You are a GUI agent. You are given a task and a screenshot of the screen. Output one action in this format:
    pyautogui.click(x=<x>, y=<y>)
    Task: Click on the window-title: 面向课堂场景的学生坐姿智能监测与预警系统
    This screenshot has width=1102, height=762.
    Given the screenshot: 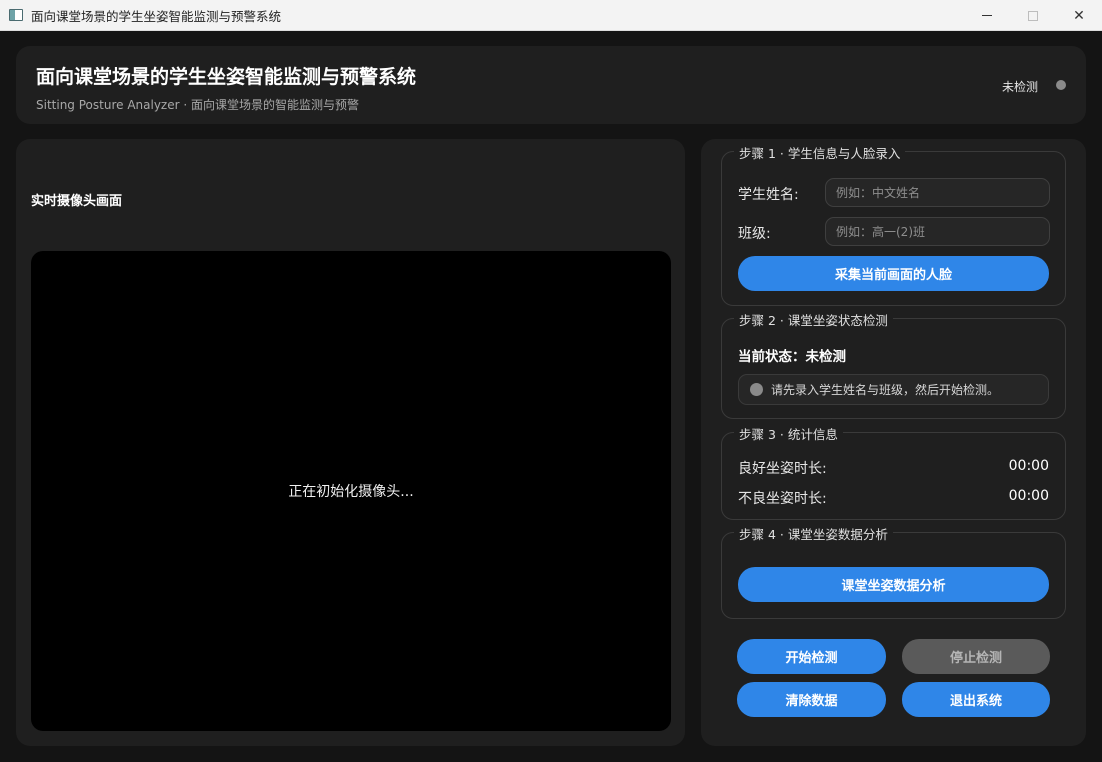 What is the action you would take?
    pyautogui.click(x=156, y=16)
    